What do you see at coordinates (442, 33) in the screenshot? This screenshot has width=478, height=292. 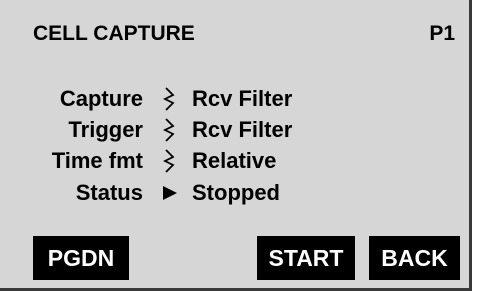 I see `page-number: P1` at bounding box center [442, 33].